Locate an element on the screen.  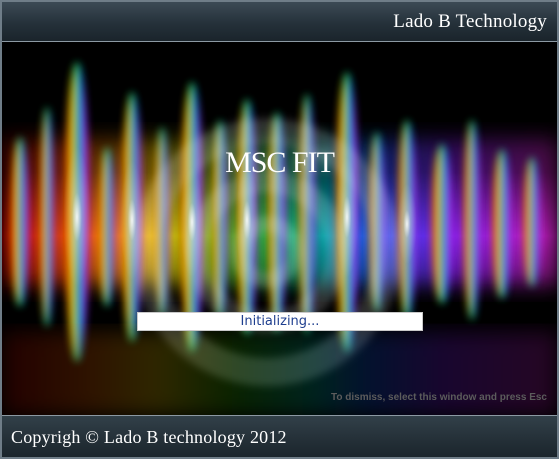
footer-bar: Copyrigh © Lado B technology 2012 is located at coordinates (279, 436).